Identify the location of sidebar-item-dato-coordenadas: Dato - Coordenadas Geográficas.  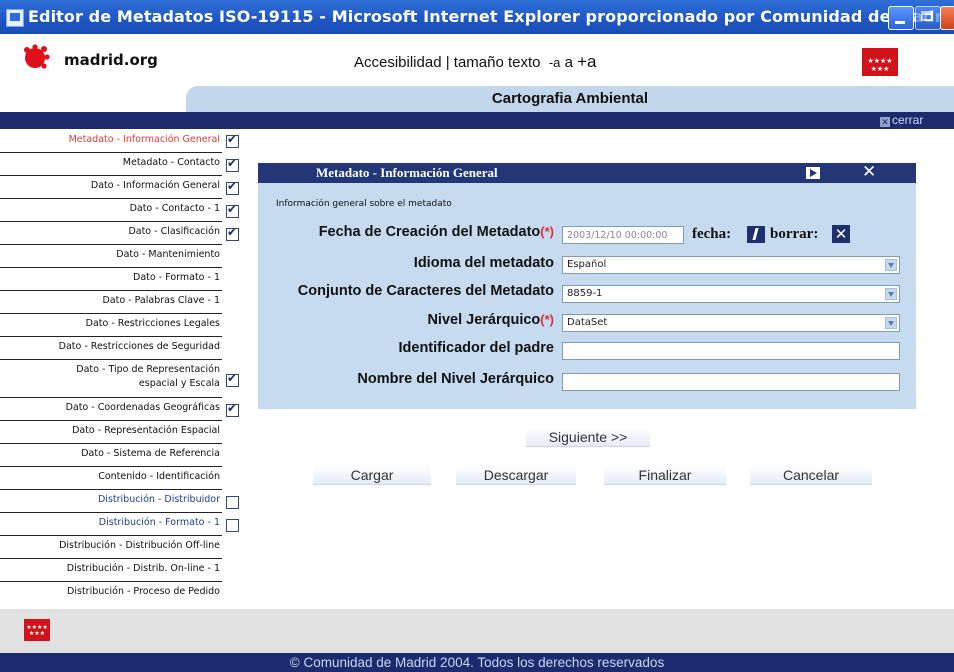
(119, 409).